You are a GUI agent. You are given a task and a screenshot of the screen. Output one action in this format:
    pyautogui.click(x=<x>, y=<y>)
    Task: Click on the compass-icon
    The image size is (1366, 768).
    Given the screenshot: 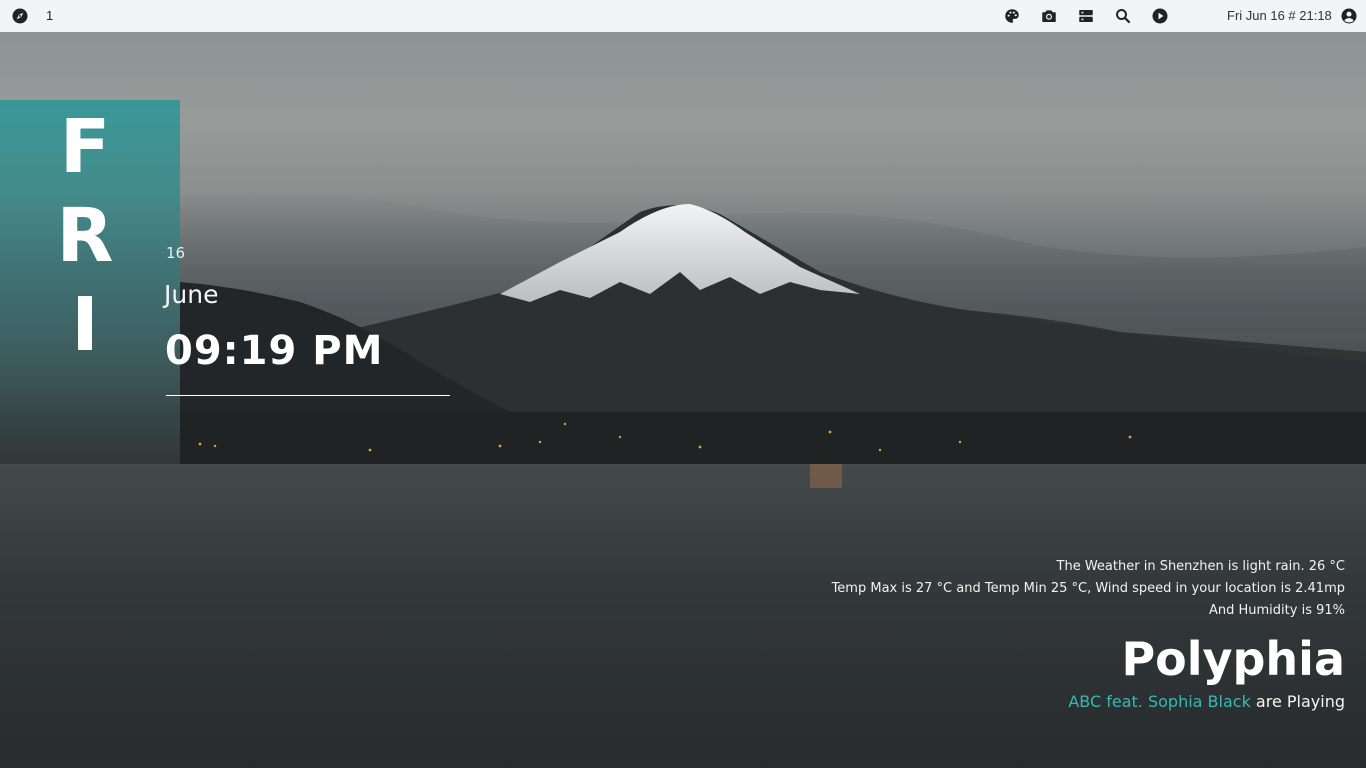 What is the action you would take?
    pyautogui.click(x=20, y=16)
    